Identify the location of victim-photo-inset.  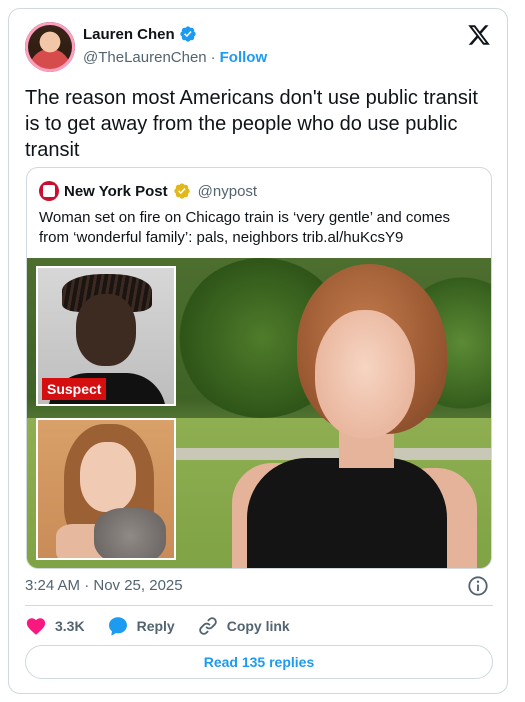
(106, 489).